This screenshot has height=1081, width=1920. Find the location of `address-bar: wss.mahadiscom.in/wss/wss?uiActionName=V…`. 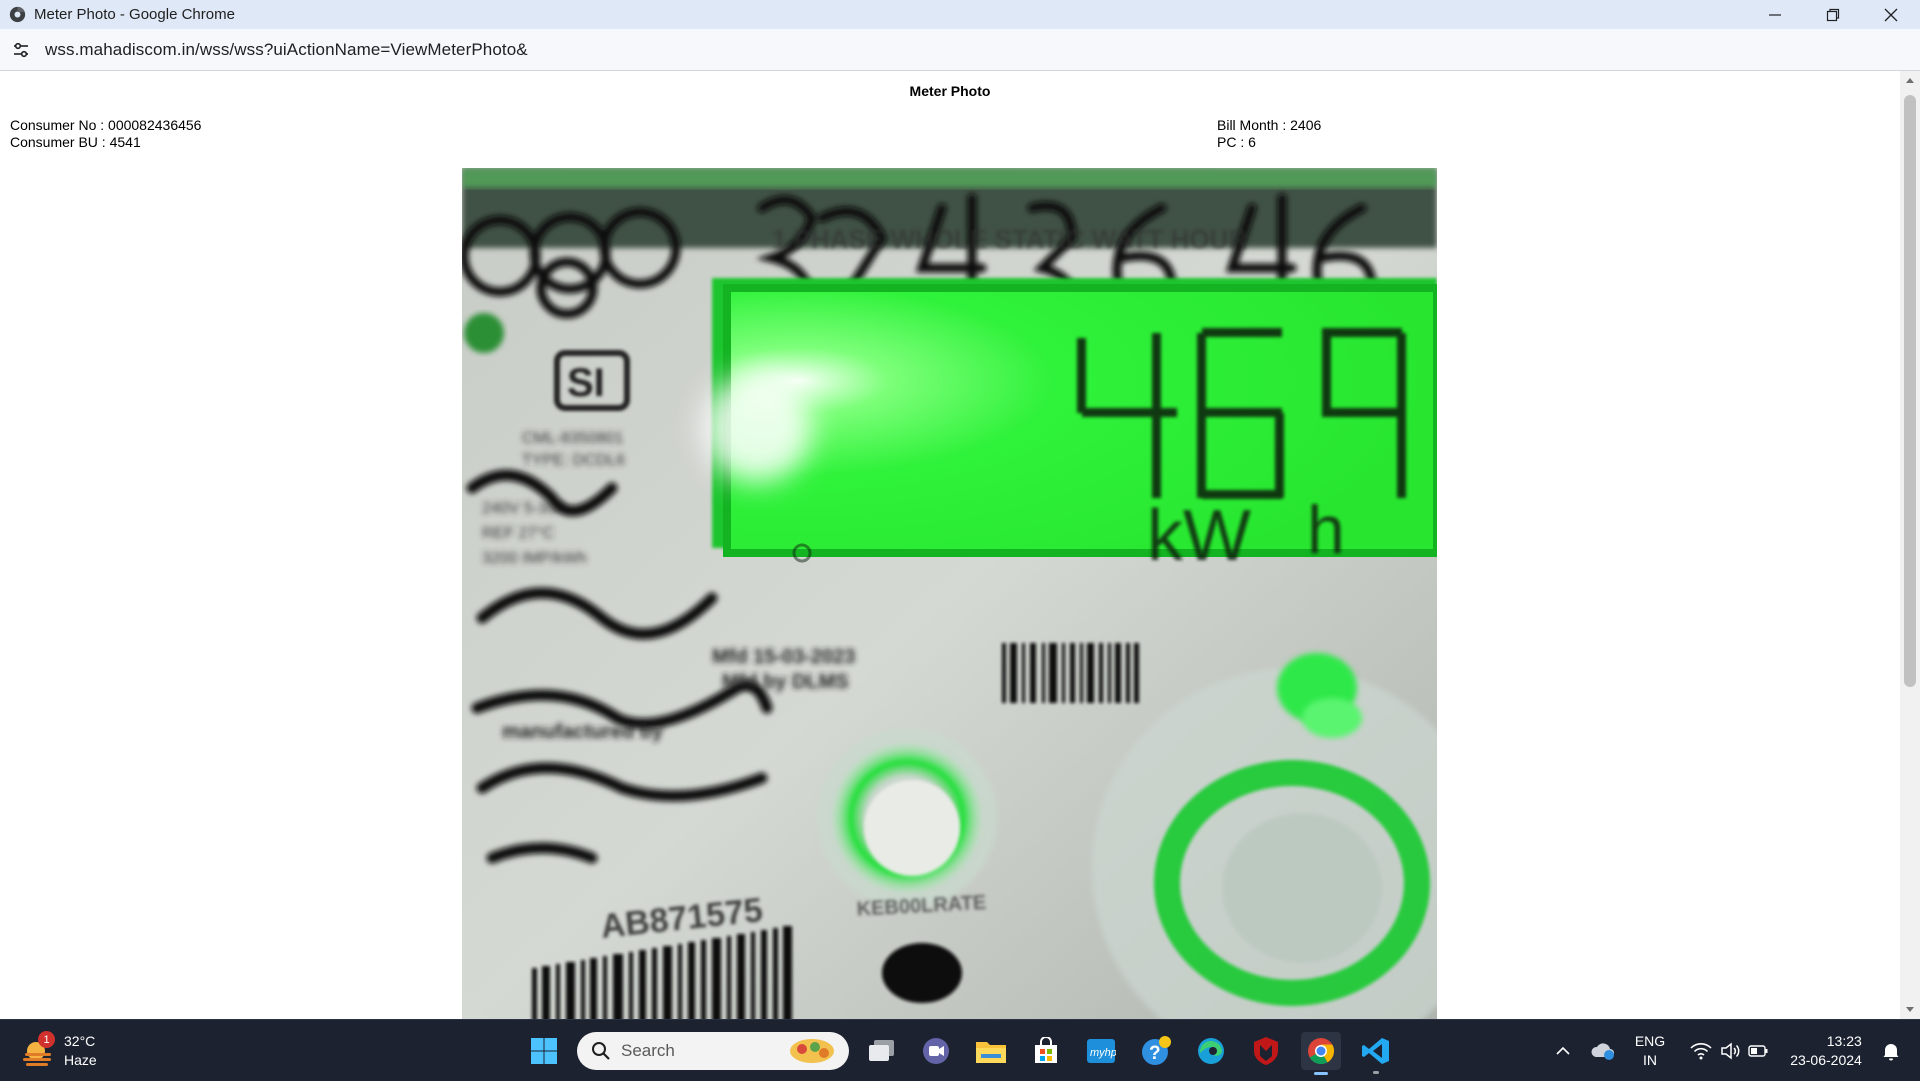

address-bar: wss.mahadiscom.in/wss/wss?uiActionName=V… is located at coordinates (960, 50).